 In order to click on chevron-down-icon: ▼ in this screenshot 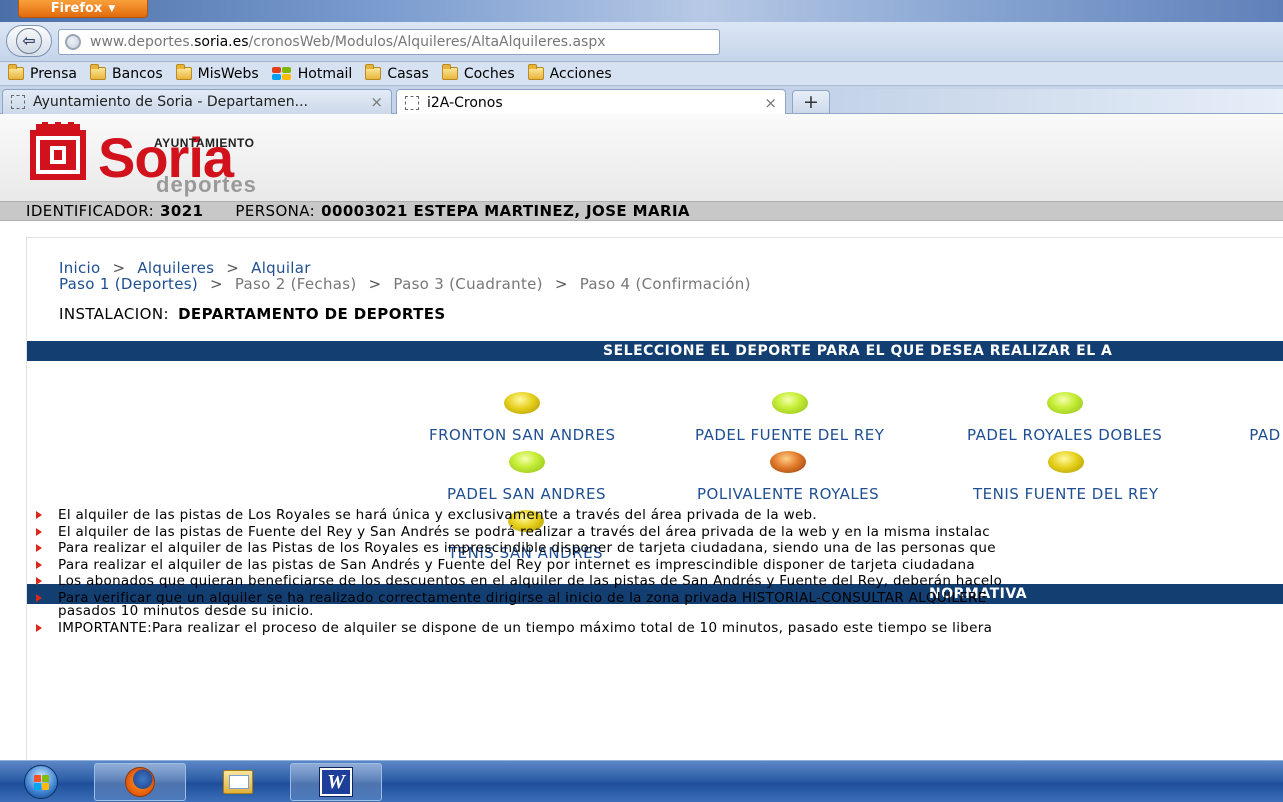, I will do `click(112, 8)`.